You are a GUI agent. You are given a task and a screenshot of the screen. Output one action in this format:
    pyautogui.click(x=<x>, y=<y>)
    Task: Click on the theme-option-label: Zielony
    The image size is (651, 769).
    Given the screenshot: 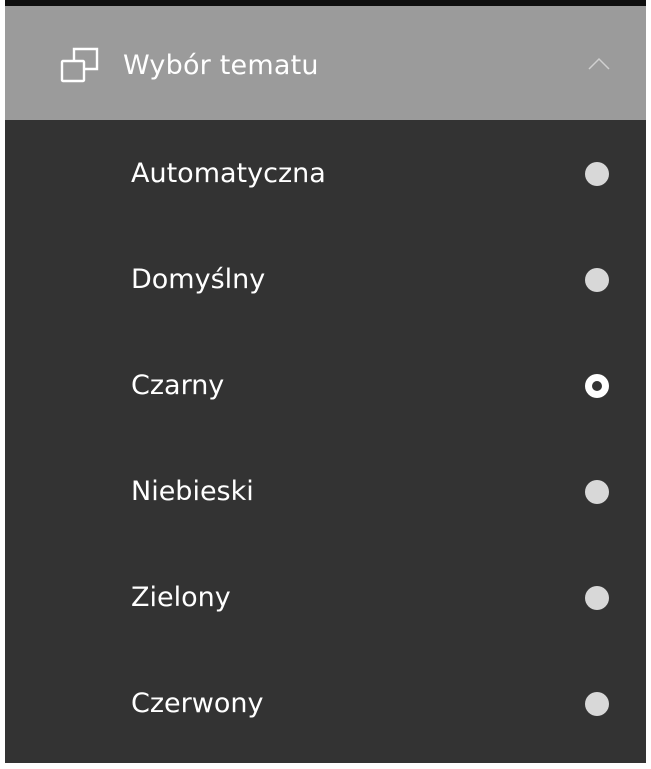 What is the action you would take?
    pyautogui.click(x=181, y=597)
    